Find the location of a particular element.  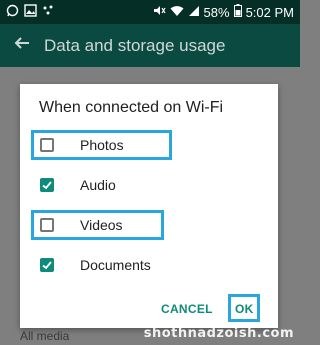

status-left-icons is located at coordinates (30, 12).